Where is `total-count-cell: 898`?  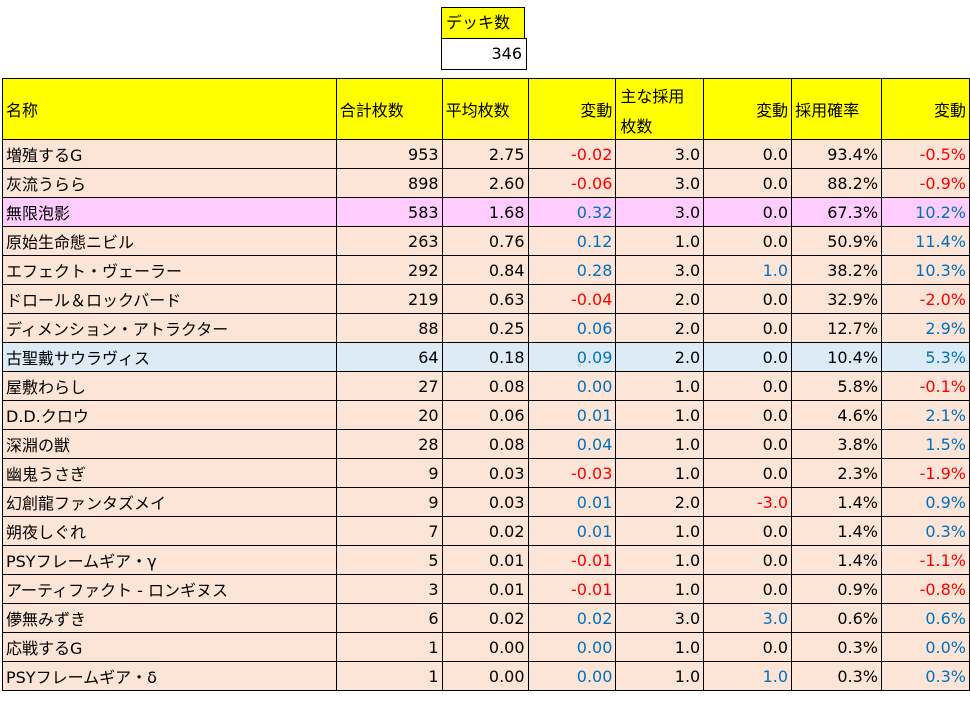
total-count-cell: 898 is located at coordinates (389, 183).